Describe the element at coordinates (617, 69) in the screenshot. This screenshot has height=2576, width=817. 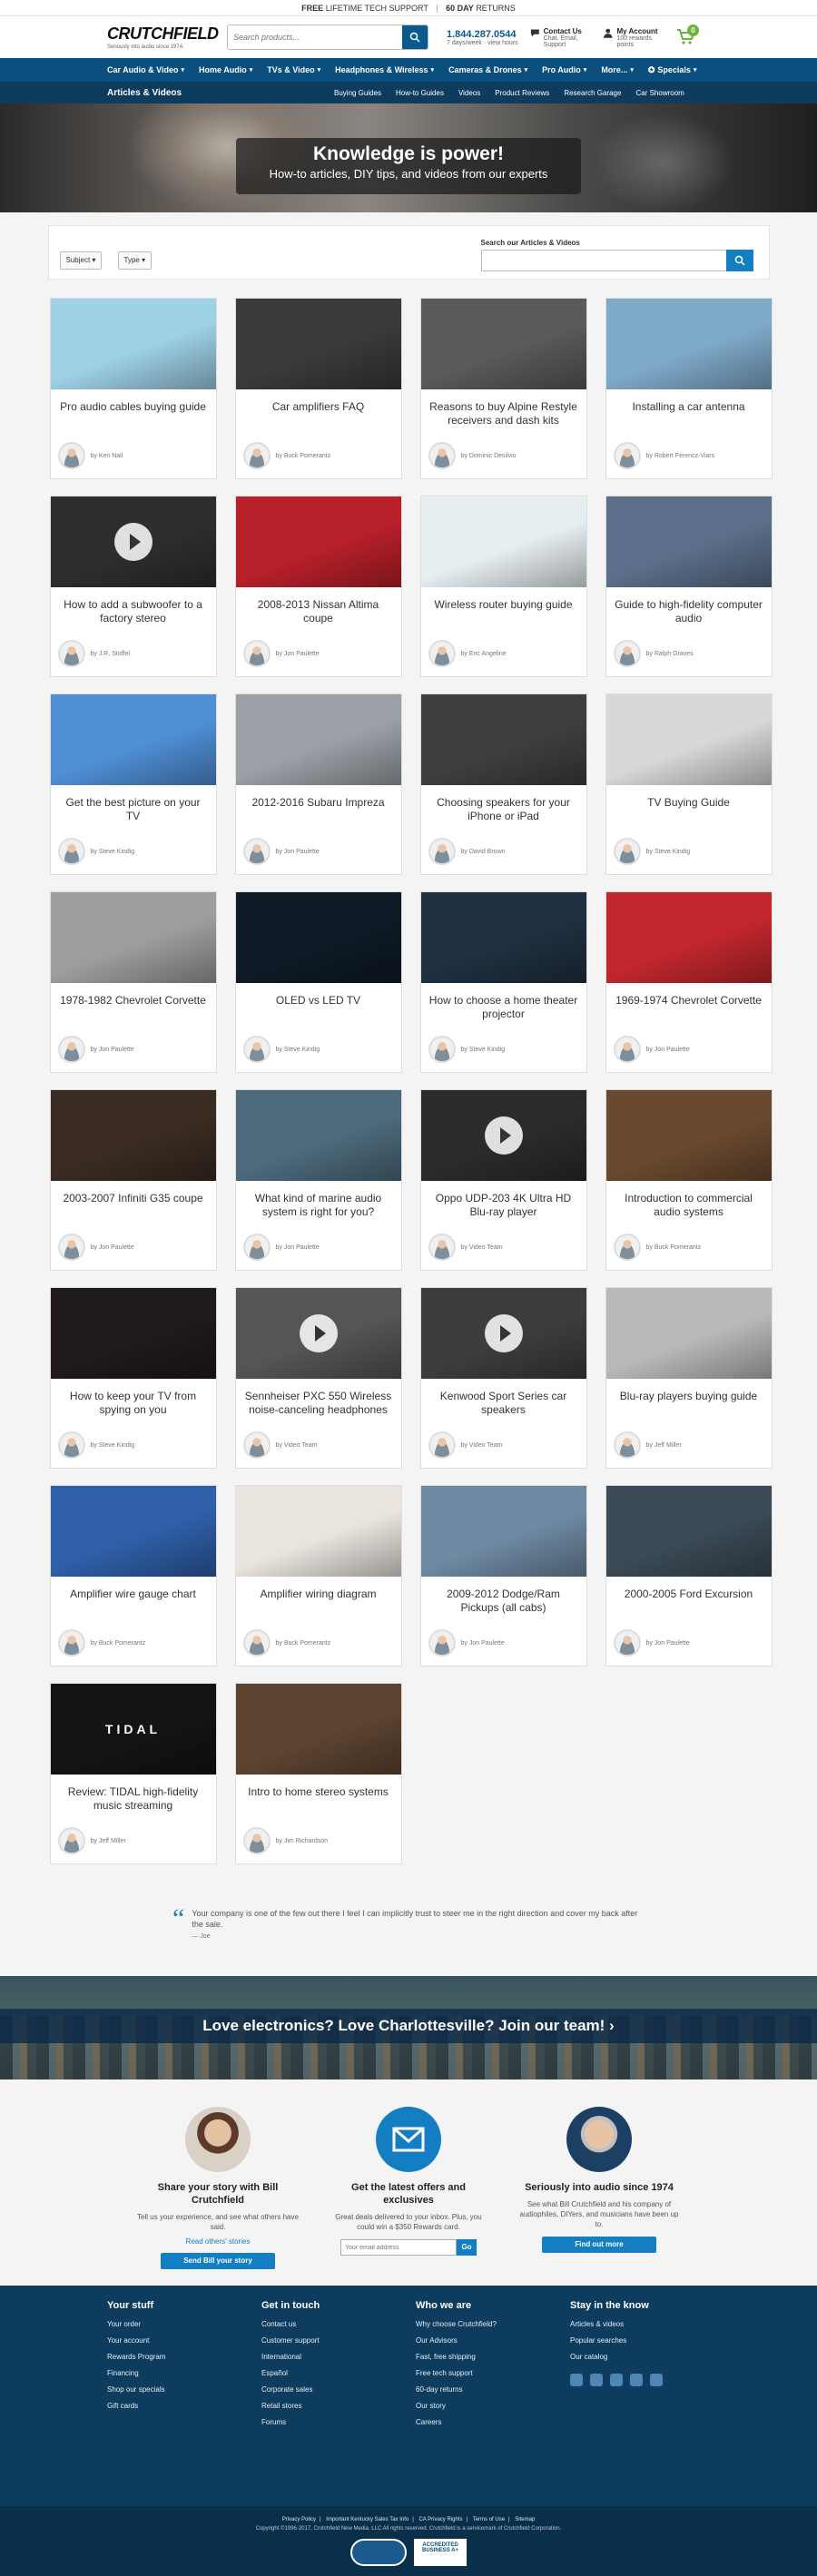
I see `nav-more: More... ▾` at that location.